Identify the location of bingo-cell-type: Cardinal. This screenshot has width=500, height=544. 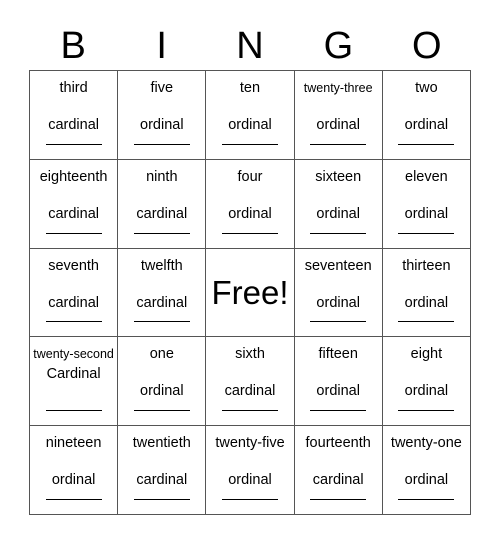
(73, 374).